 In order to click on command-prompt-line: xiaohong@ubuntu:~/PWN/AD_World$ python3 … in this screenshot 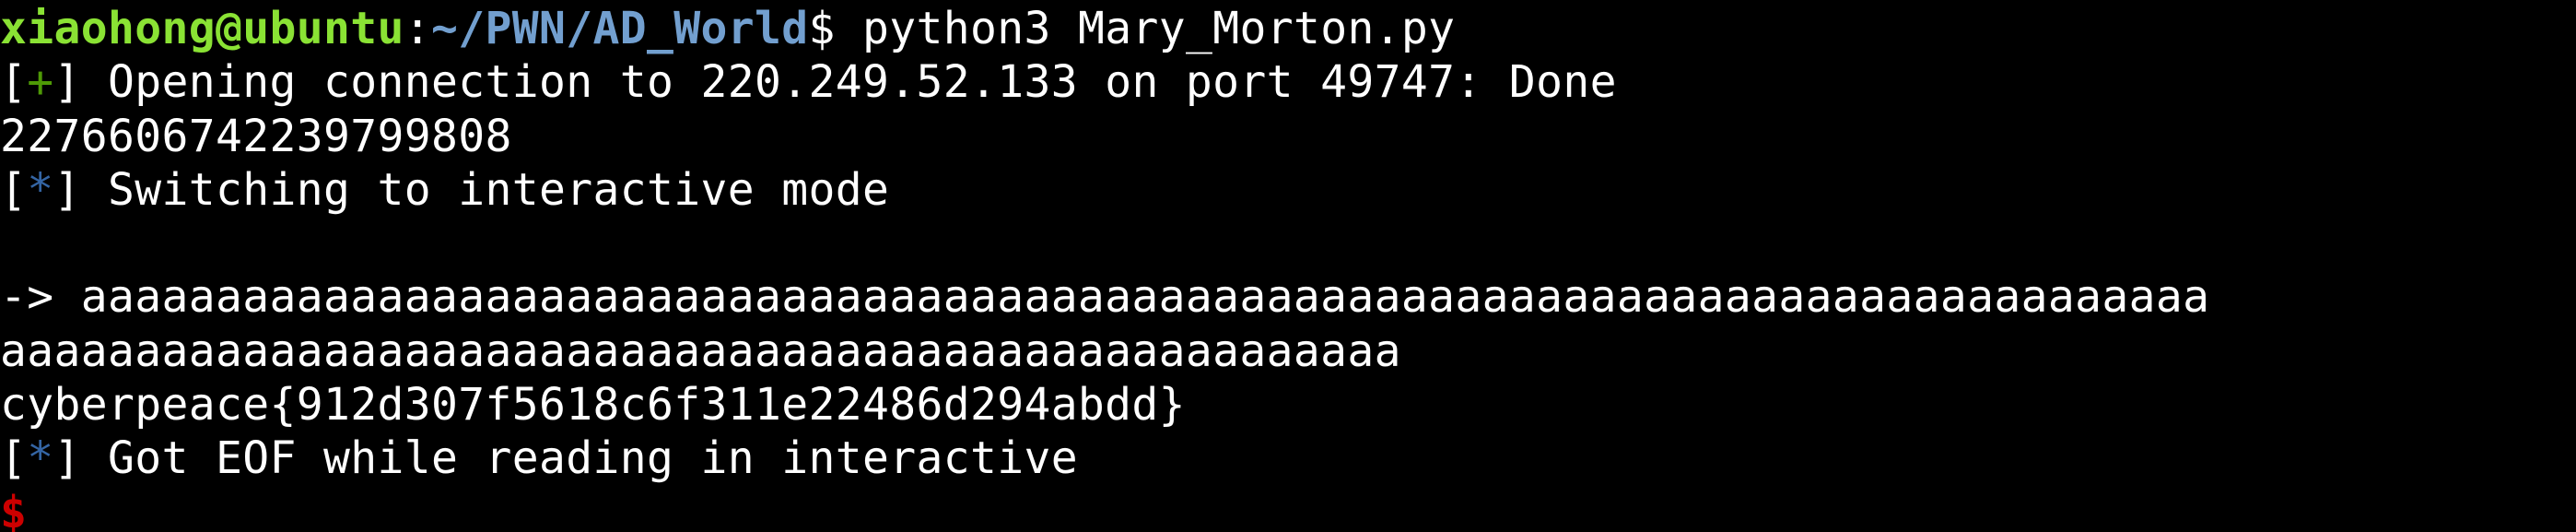, I will do `click(1288, 28)`.